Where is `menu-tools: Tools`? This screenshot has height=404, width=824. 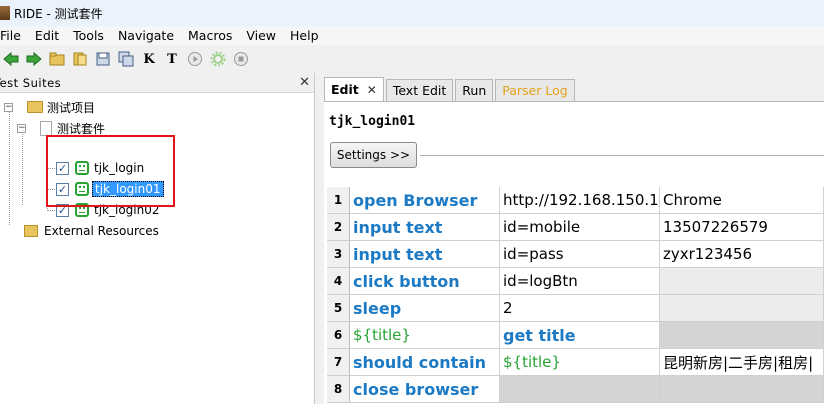 menu-tools: Tools is located at coordinates (88, 35).